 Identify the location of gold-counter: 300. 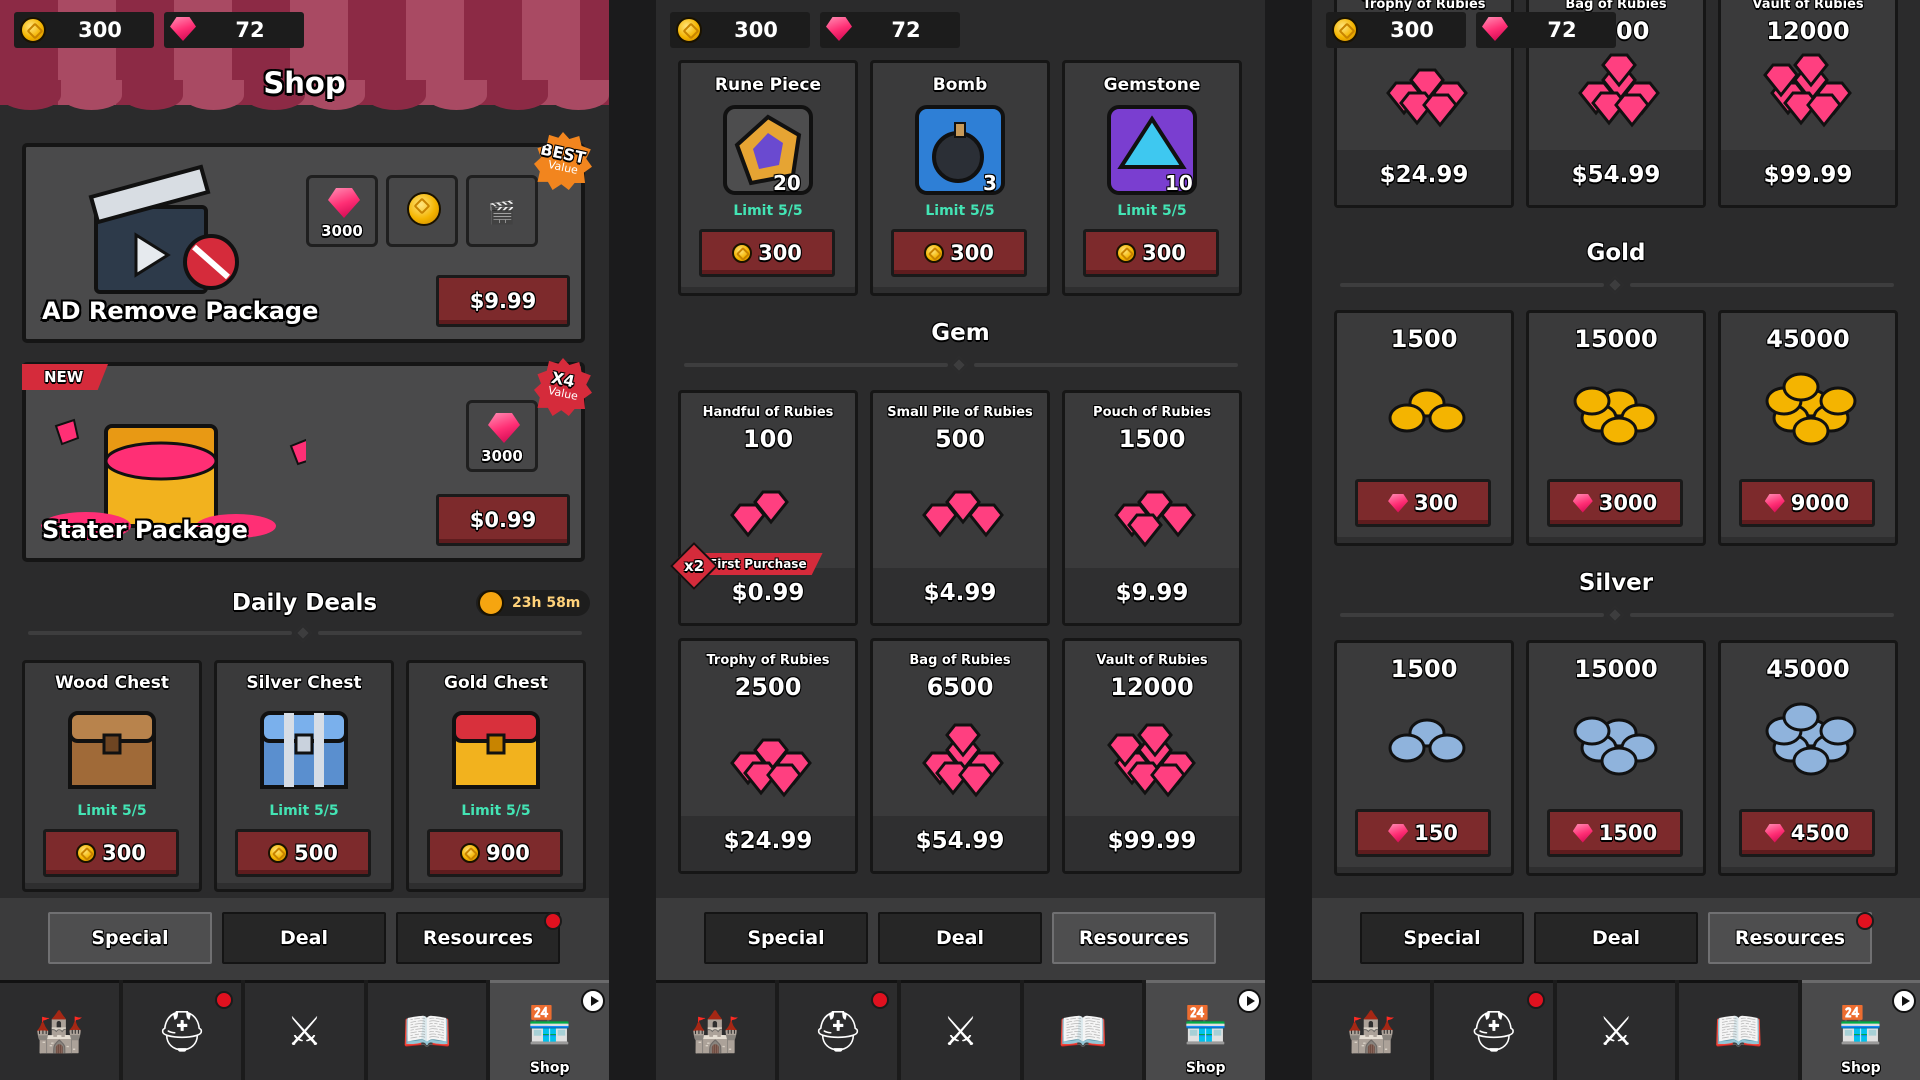
(84, 30).